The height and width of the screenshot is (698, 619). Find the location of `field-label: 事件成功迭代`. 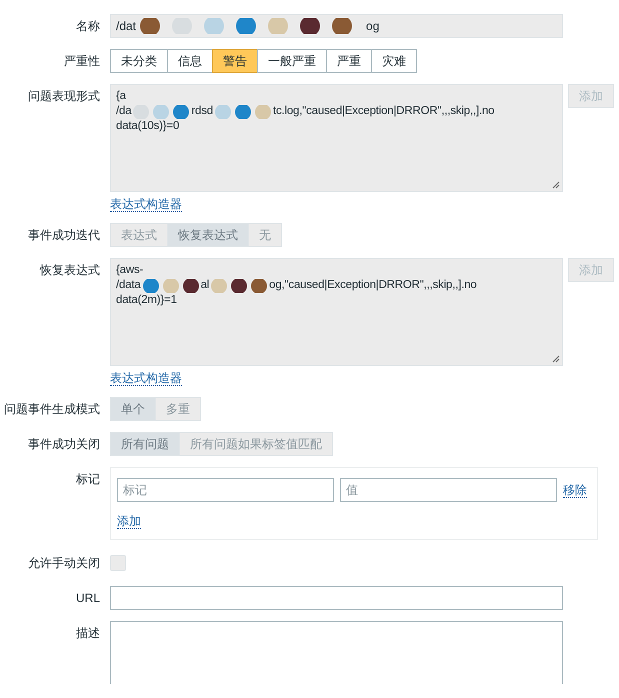

field-label: 事件成功迭代 is located at coordinates (64, 235).